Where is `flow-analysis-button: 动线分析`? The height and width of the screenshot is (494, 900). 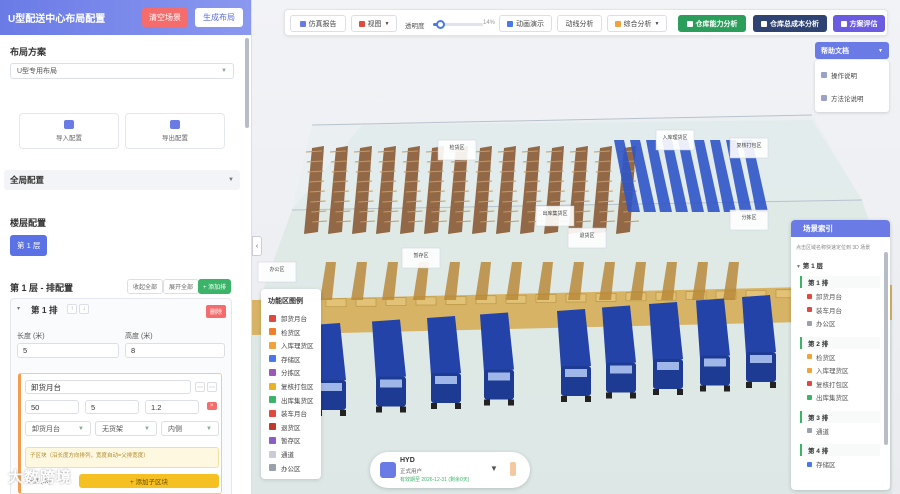
flow-analysis-button: 动线分析 is located at coordinates (579, 23).